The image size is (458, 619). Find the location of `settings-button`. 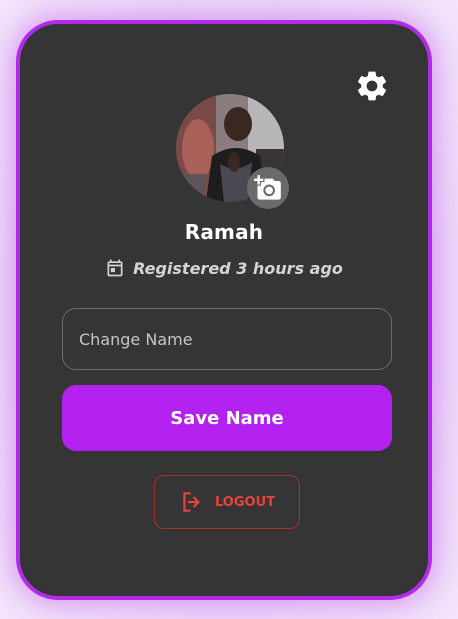

settings-button is located at coordinates (372, 86).